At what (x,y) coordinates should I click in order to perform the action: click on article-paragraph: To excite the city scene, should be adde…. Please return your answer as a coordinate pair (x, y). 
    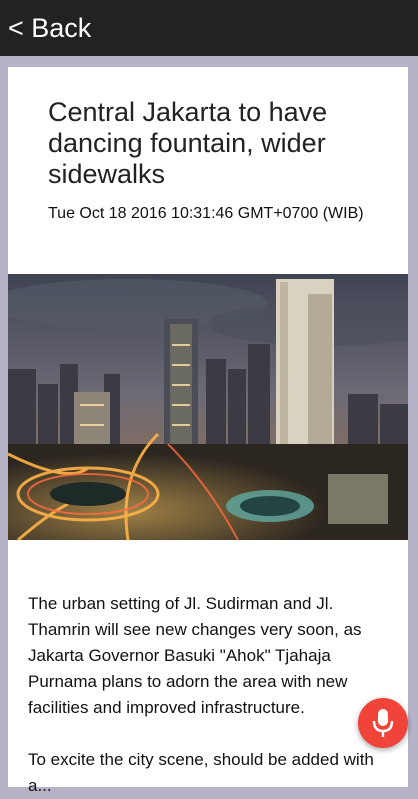
    Looking at the image, I should click on (201, 772).